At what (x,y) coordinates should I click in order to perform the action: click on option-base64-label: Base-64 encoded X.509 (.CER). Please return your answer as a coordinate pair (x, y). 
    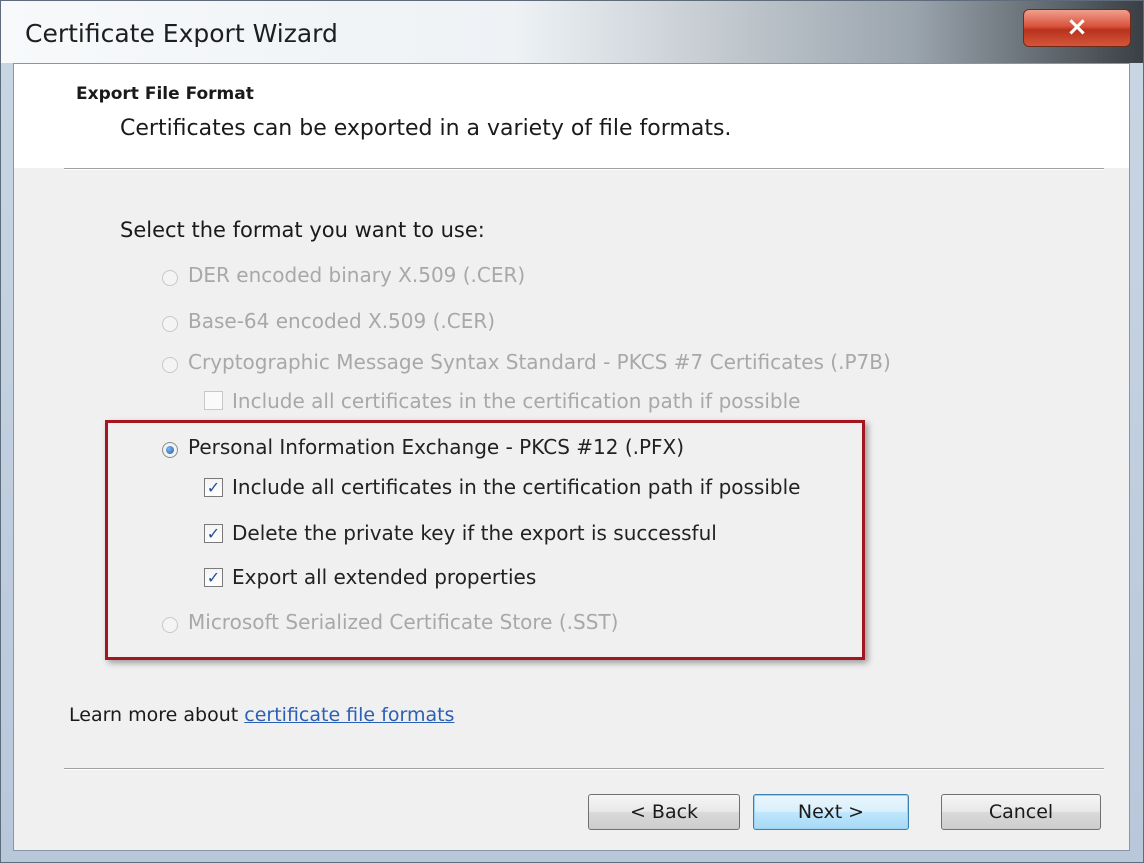
    Looking at the image, I should click on (341, 321).